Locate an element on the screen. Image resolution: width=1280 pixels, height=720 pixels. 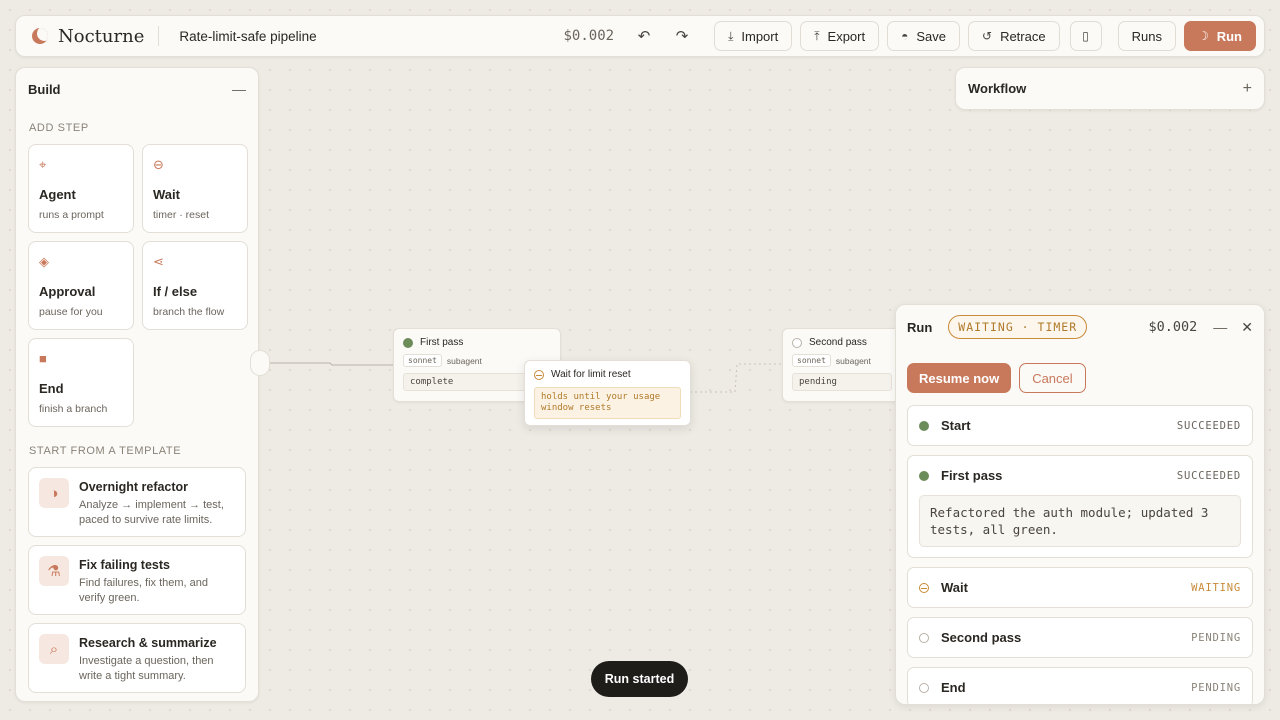
run-step-second-pass: Second pass PENDING is located at coordinates (1080, 637).